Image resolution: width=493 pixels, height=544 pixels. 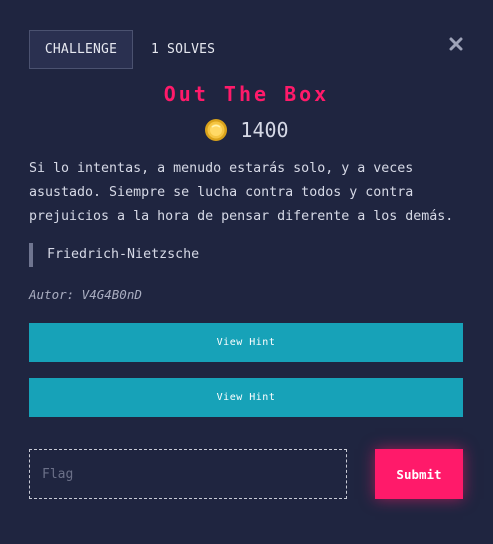 What do you see at coordinates (183, 49) in the screenshot?
I see `tab-solves: 1 SOLVES` at bounding box center [183, 49].